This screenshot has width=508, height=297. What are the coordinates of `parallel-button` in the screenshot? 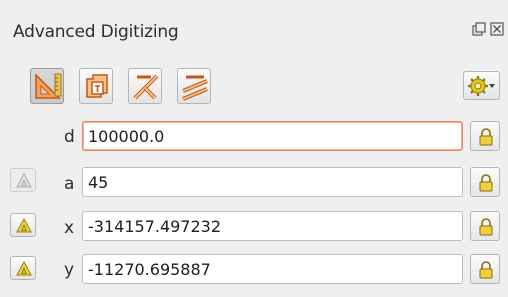 It's located at (194, 86).